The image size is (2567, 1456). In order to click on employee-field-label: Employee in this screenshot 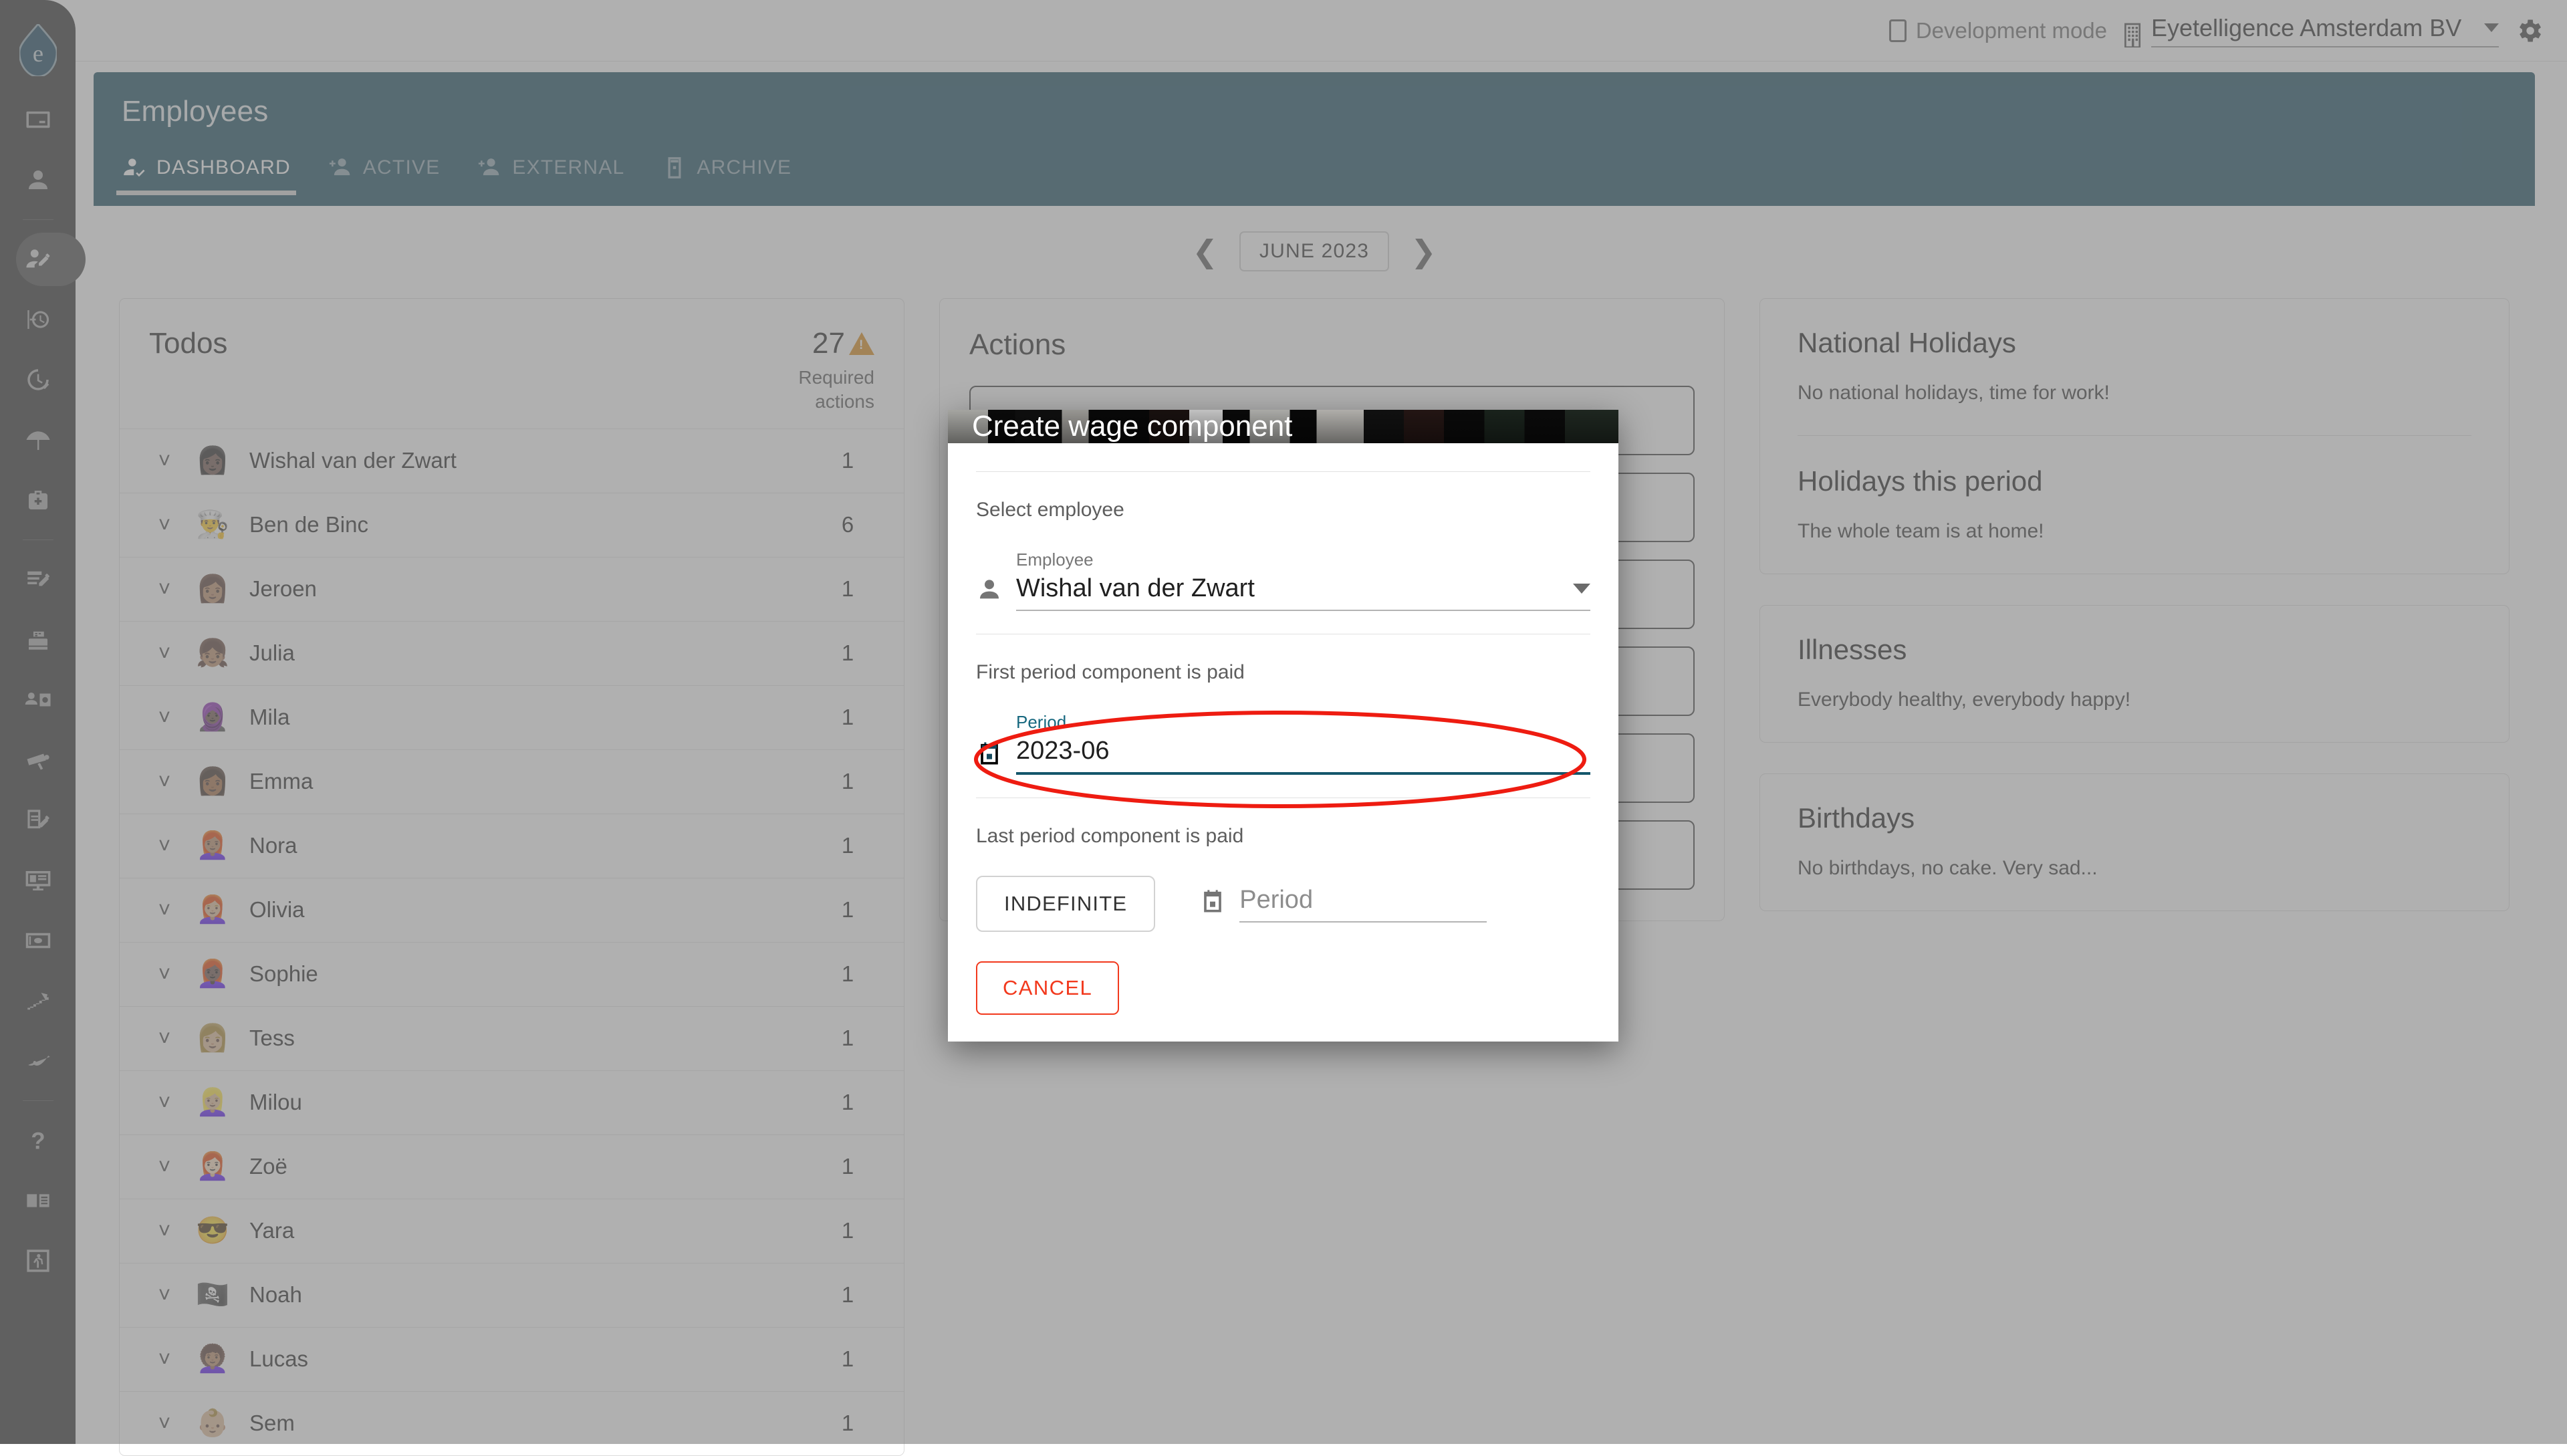, I will do `click(1303, 560)`.